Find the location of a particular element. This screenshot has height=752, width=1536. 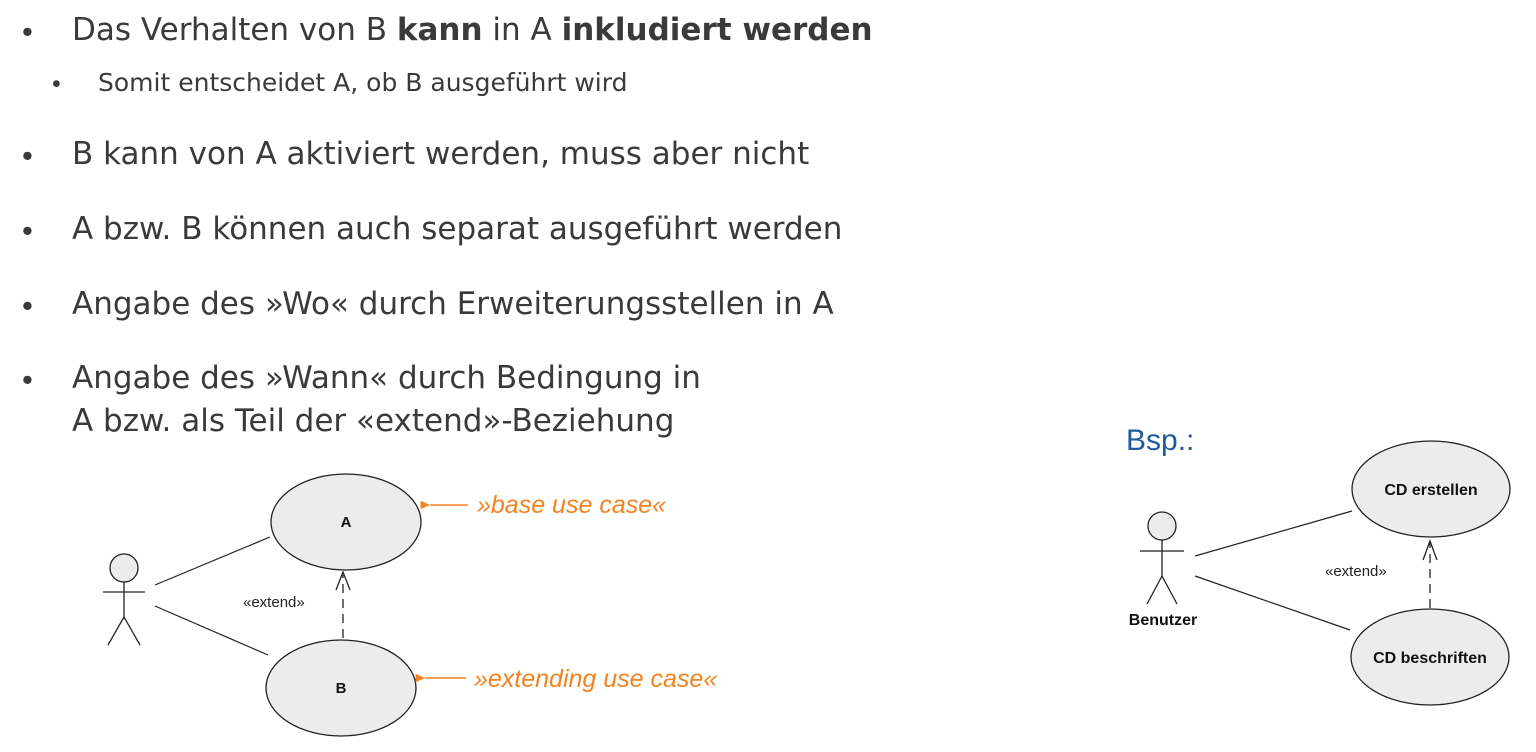

actor-icon is located at coordinates (124, 599).